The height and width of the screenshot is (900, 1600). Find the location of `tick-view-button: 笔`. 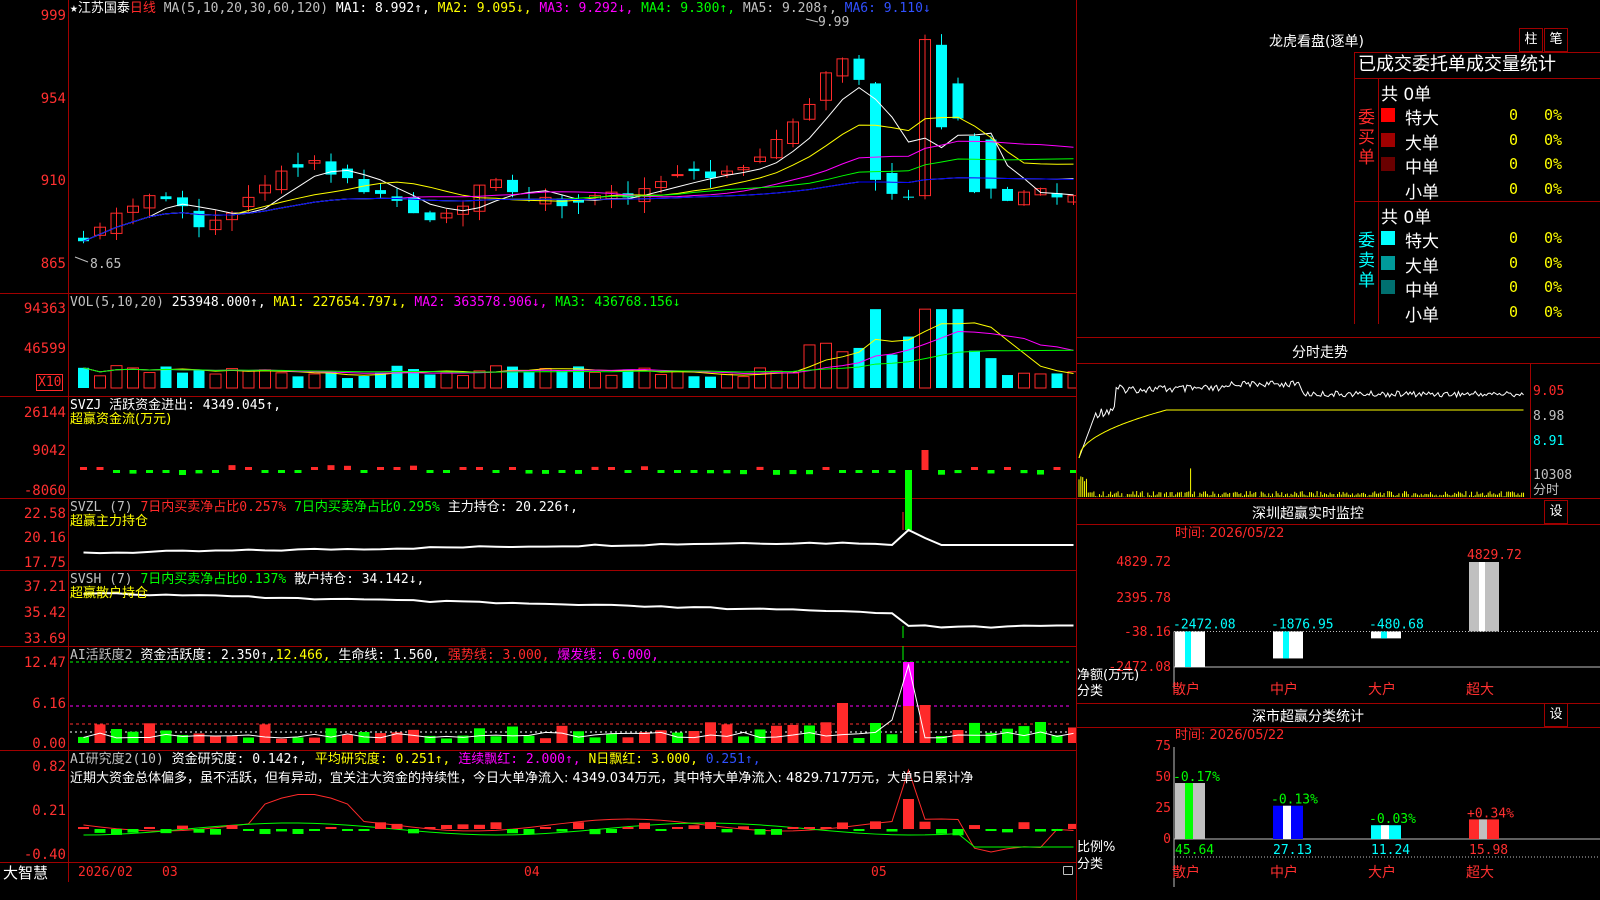

tick-view-button: 笔 is located at coordinates (1556, 40).